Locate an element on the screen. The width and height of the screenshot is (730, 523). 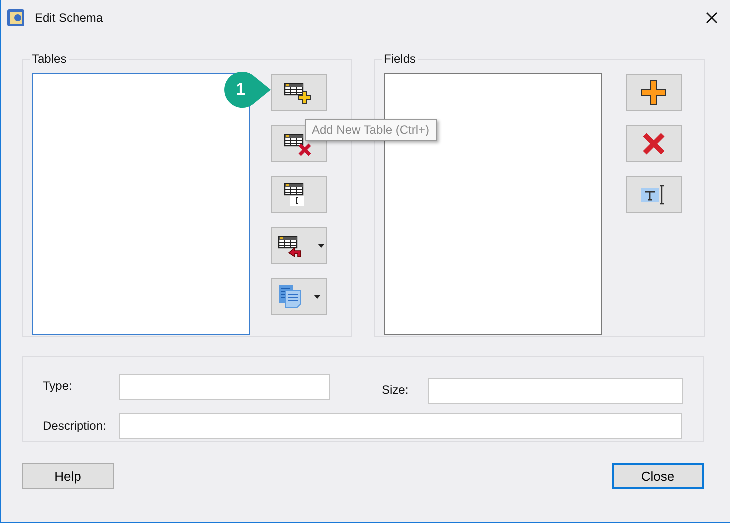
delete-button is located at coordinates (654, 143).